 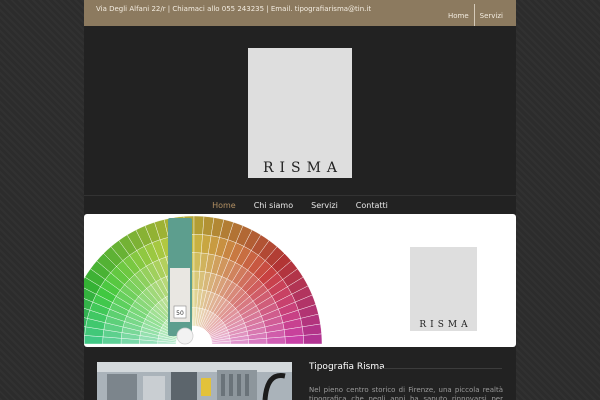 I want to click on about-title: Tipografia Risma, so click(x=347, y=367).